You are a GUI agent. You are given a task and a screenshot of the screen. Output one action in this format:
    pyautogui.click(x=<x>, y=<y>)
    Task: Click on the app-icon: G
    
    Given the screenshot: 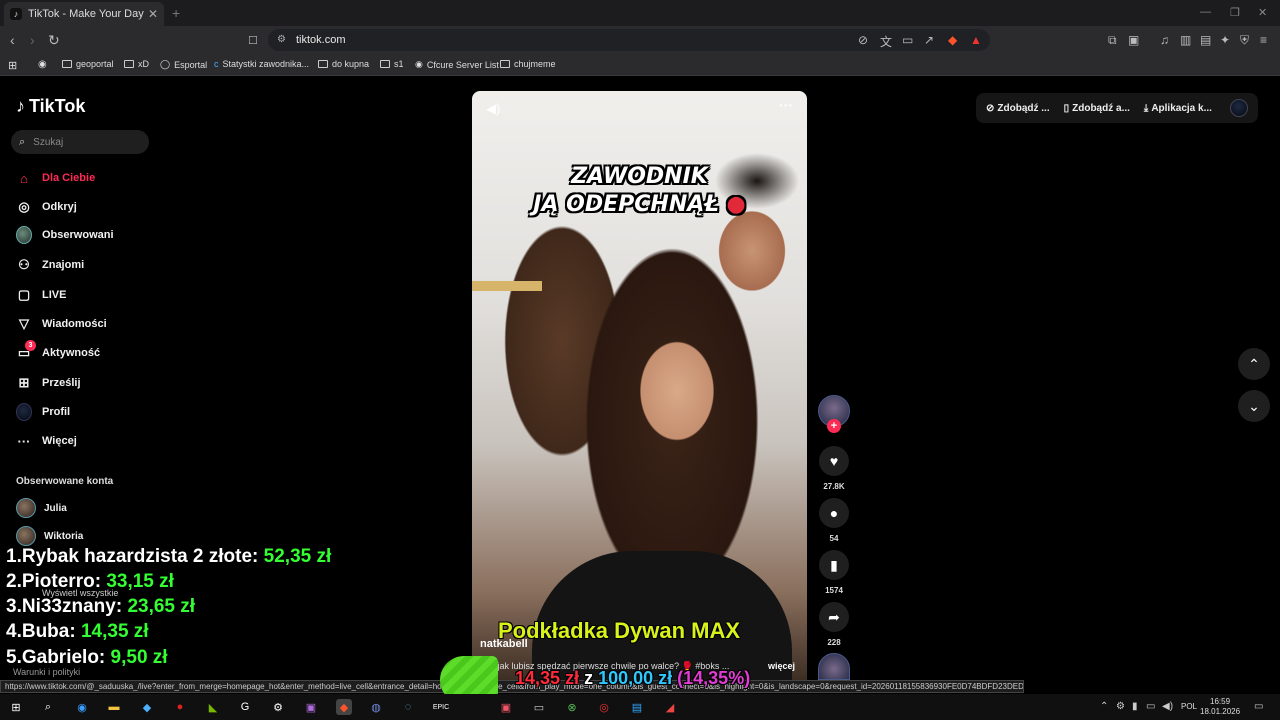 What is the action you would take?
    pyautogui.click(x=245, y=707)
    